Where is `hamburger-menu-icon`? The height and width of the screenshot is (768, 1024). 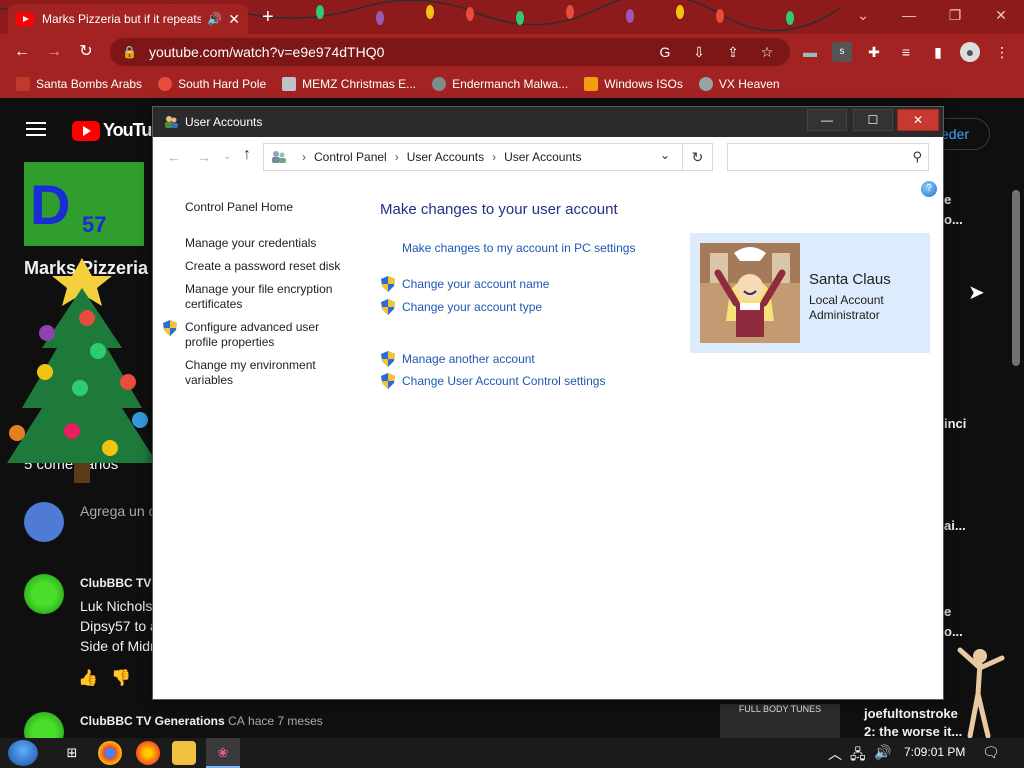 hamburger-menu-icon is located at coordinates (36, 129).